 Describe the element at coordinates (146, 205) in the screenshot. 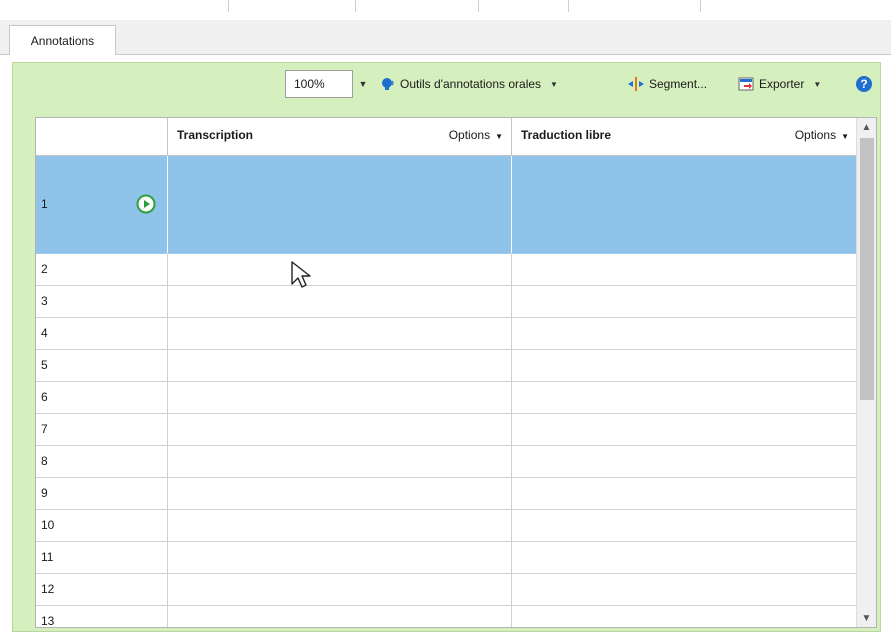

I see `play-circle-icon` at that location.